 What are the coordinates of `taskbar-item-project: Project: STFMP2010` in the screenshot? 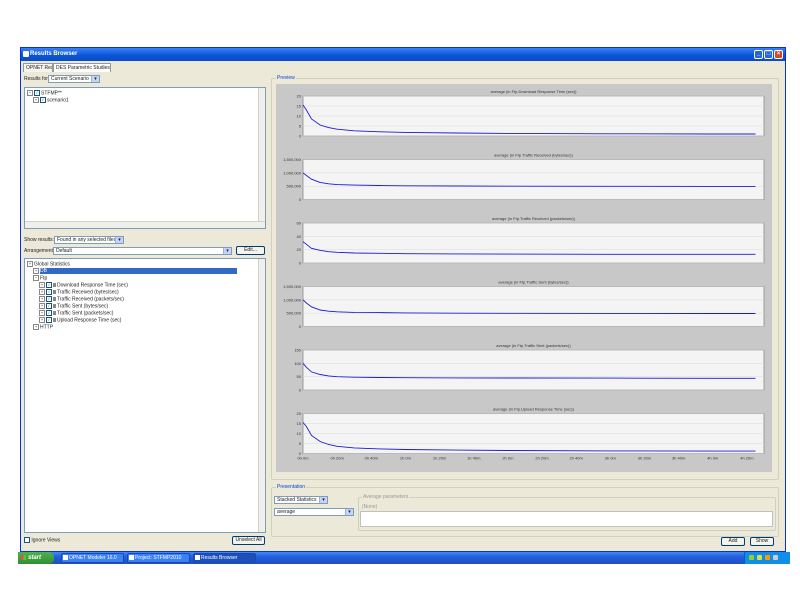 It's located at (158, 558).